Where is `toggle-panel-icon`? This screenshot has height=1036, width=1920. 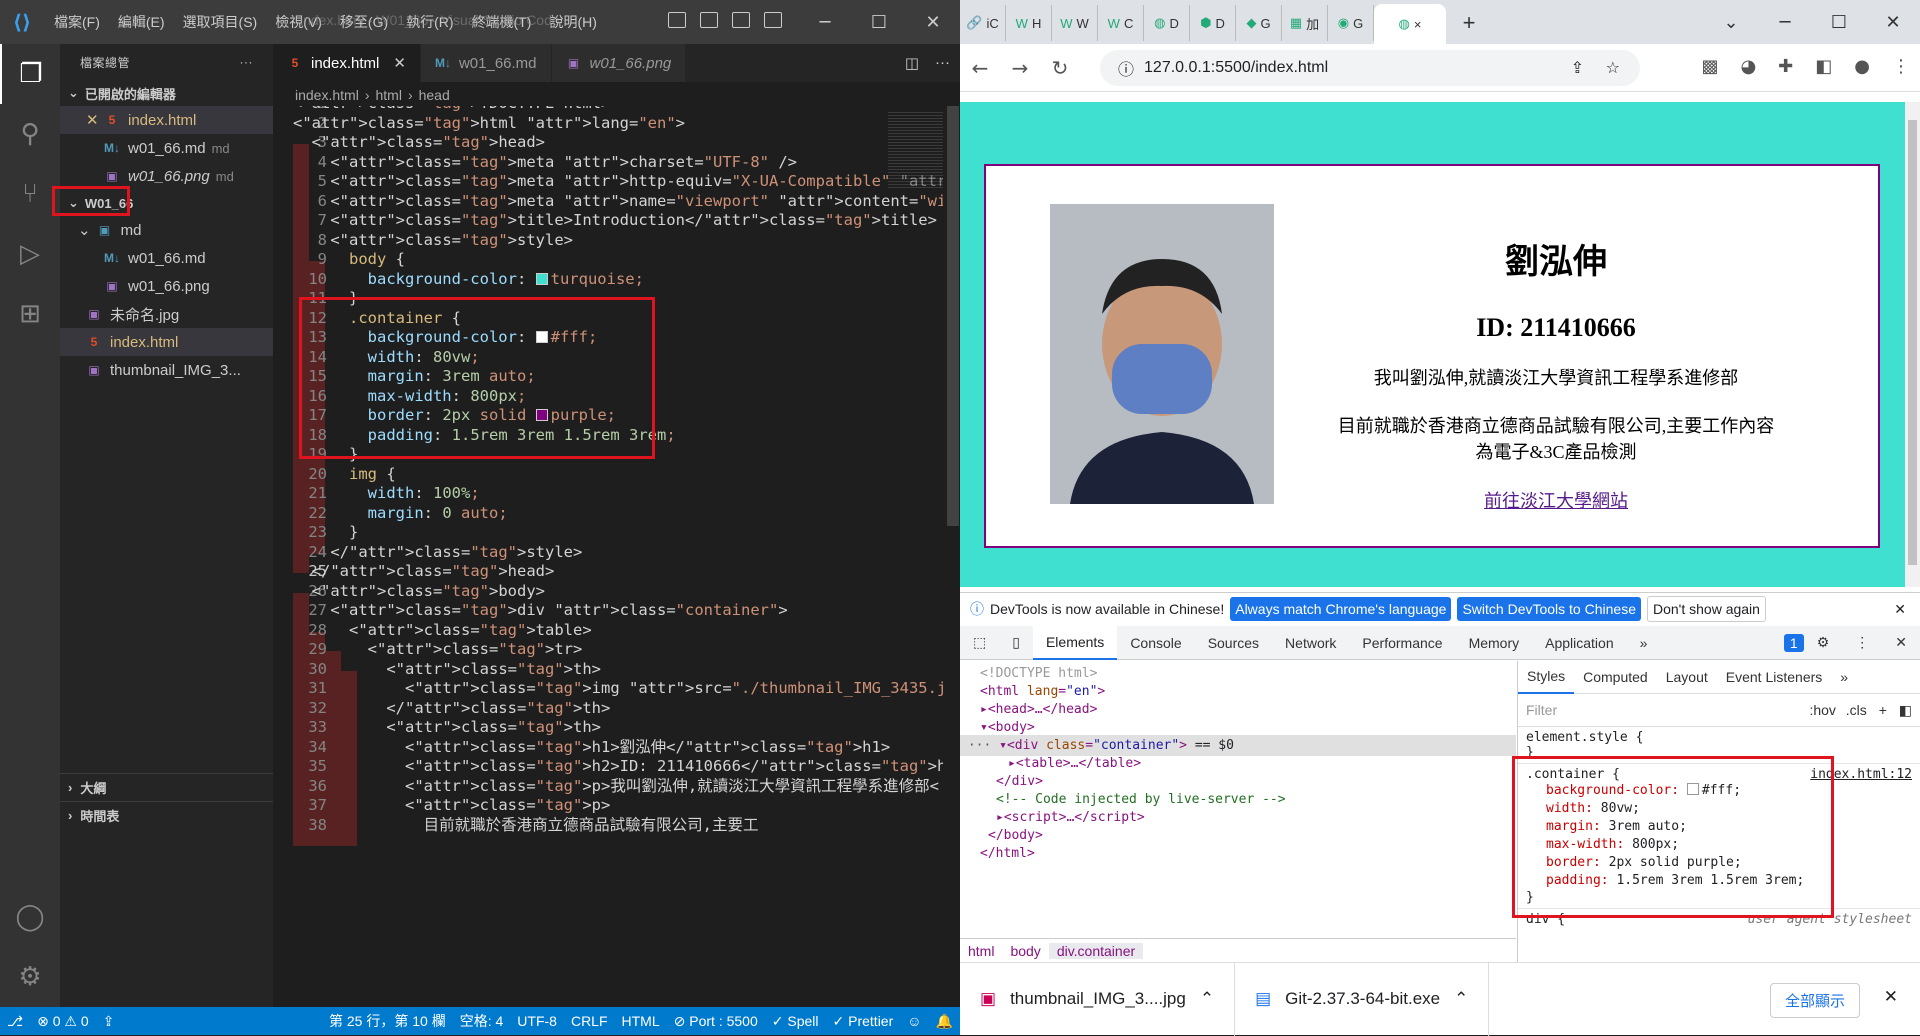 toggle-panel-icon is located at coordinates (709, 20).